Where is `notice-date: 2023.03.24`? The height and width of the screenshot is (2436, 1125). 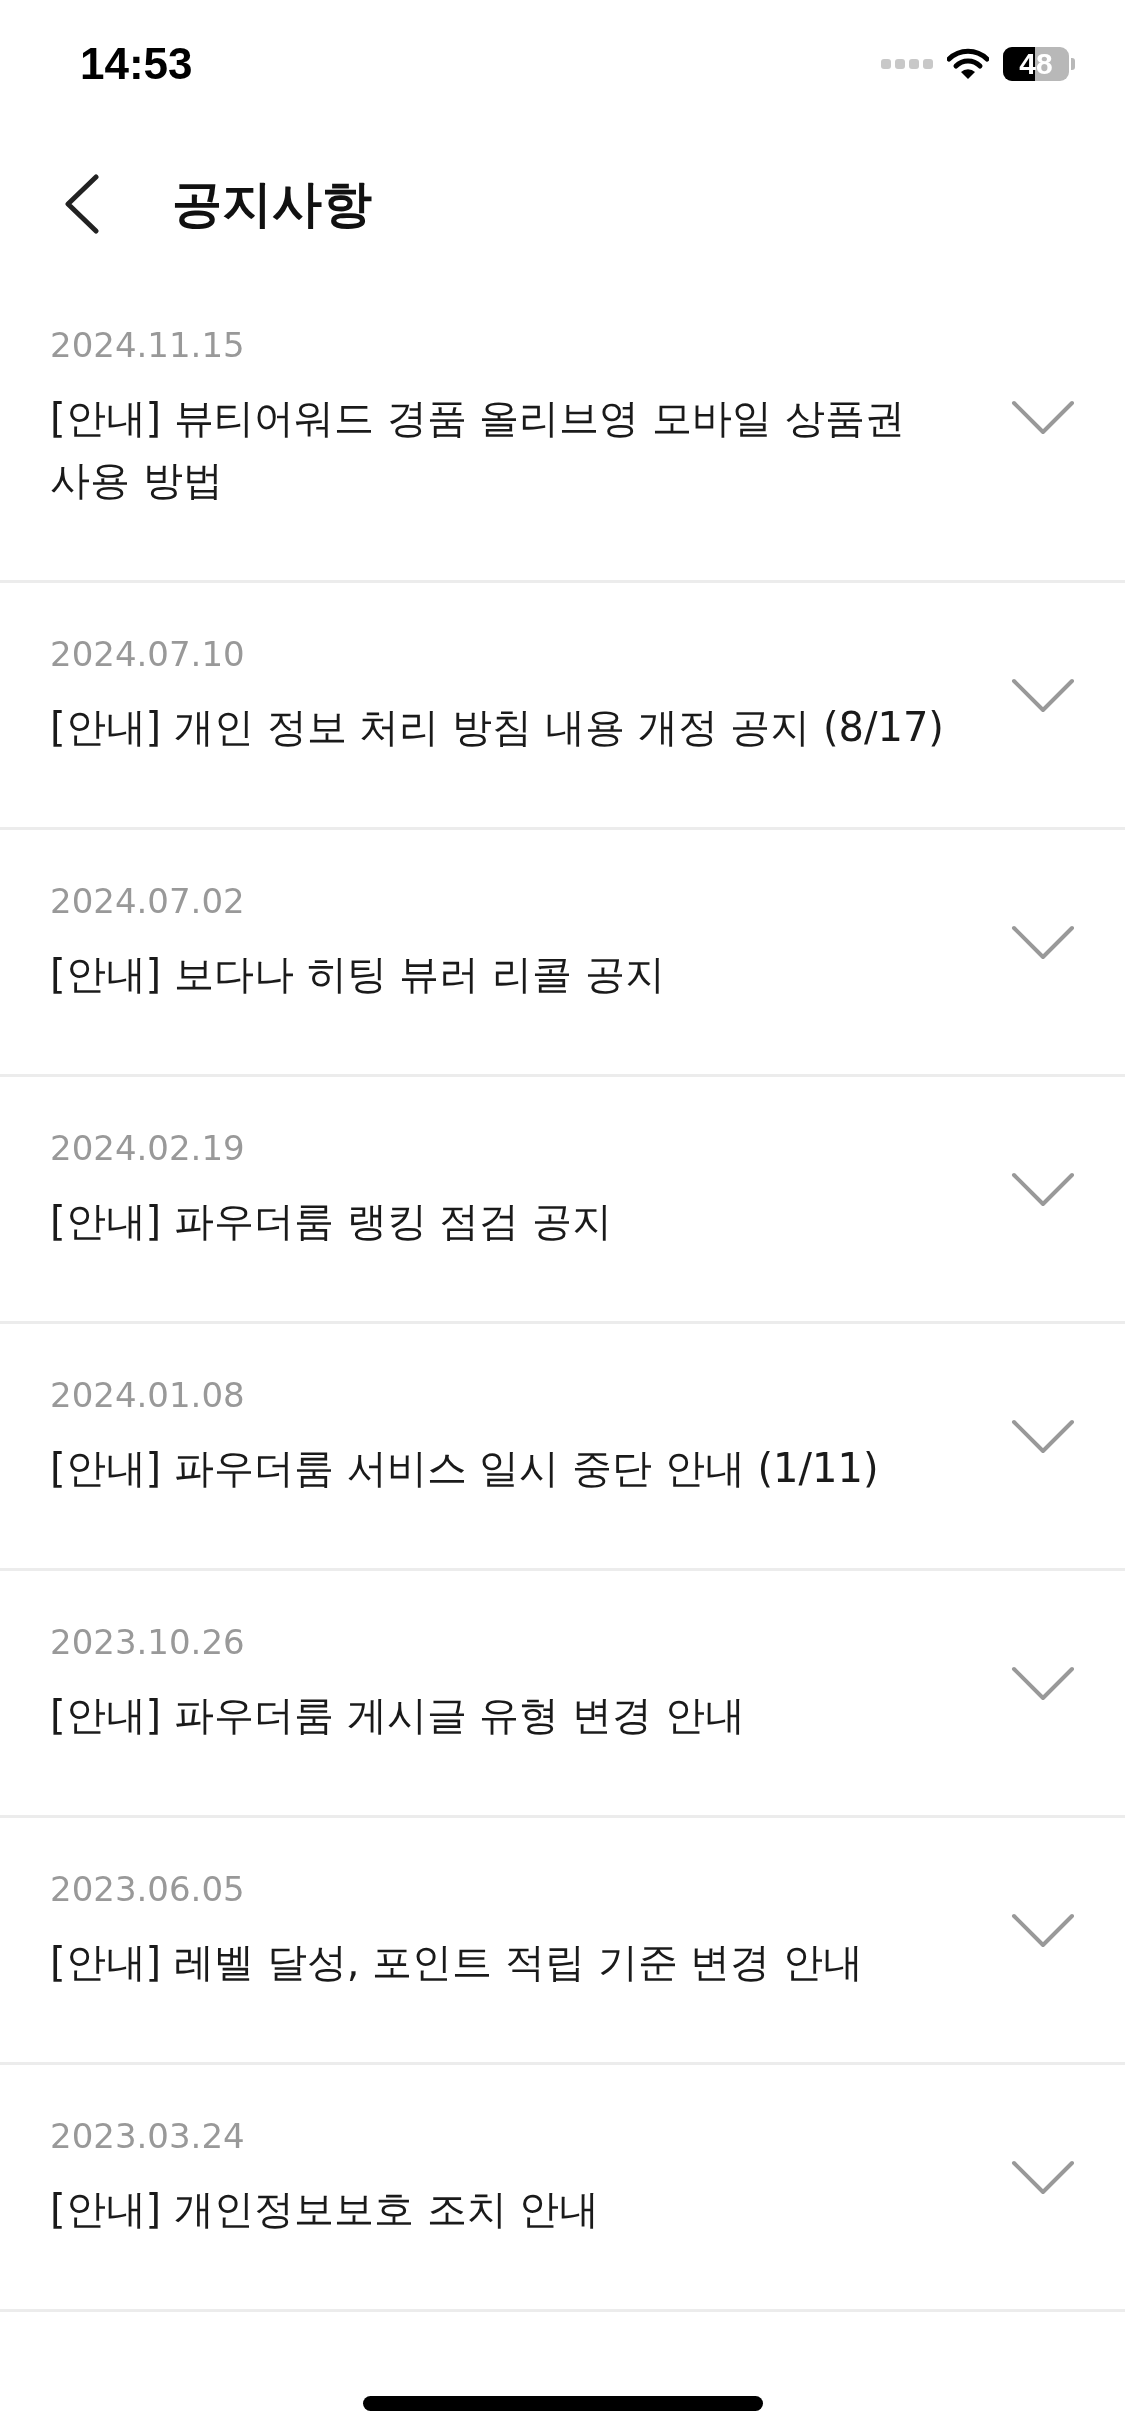 notice-date: 2023.03.24 is located at coordinates (148, 2136).